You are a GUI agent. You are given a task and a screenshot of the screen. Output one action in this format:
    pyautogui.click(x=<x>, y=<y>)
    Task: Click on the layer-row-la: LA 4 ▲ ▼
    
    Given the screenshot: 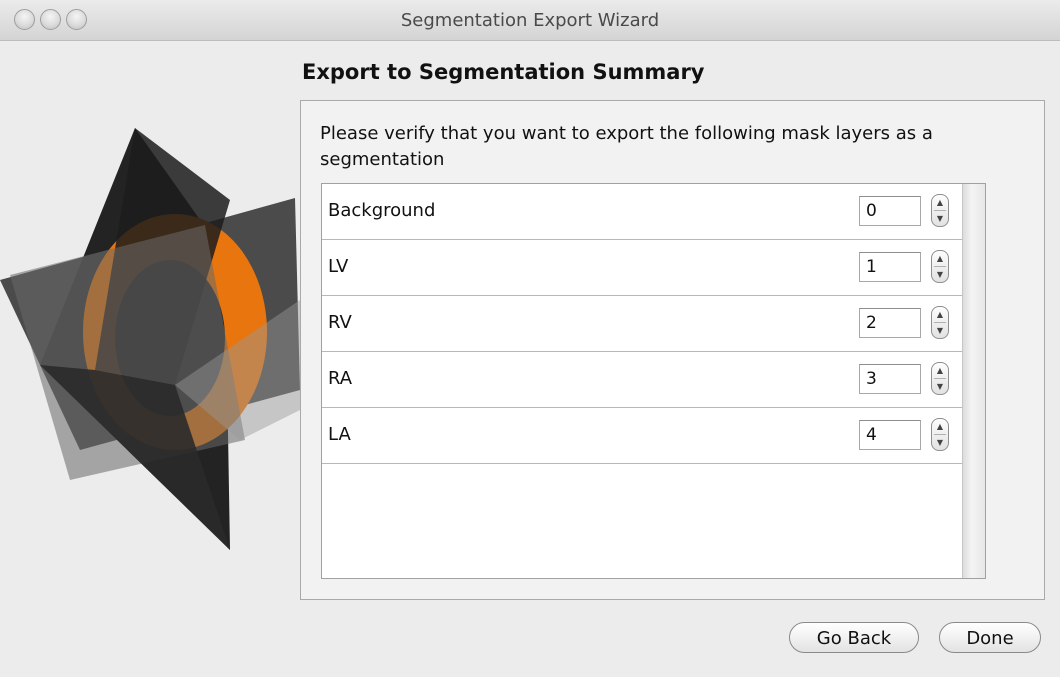 What is the action you would take?
    pyautogui.click(x=642, y=436)
    